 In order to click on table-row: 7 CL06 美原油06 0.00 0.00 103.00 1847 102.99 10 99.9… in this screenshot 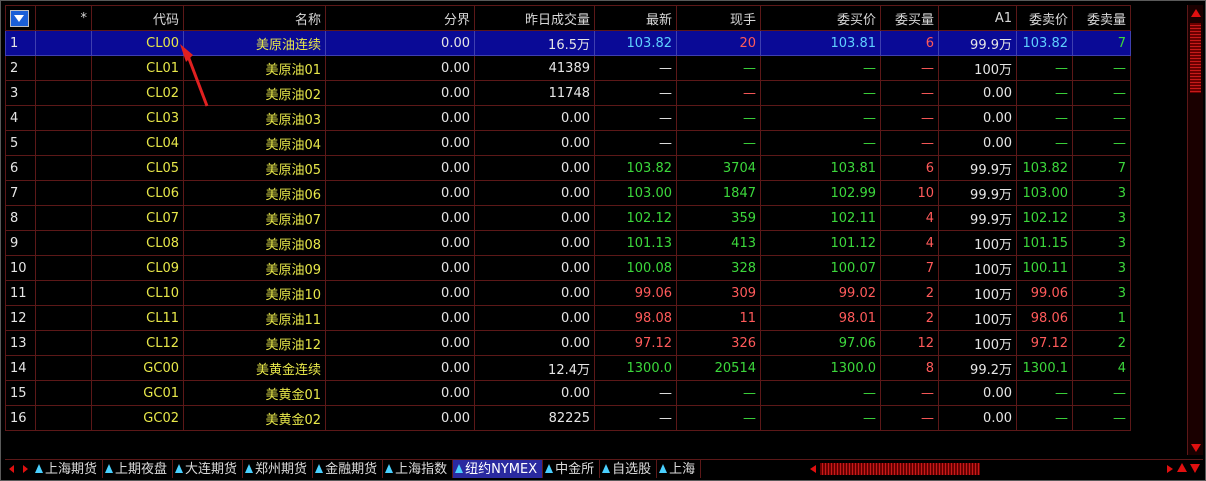, I will do `click(568, 193)`.